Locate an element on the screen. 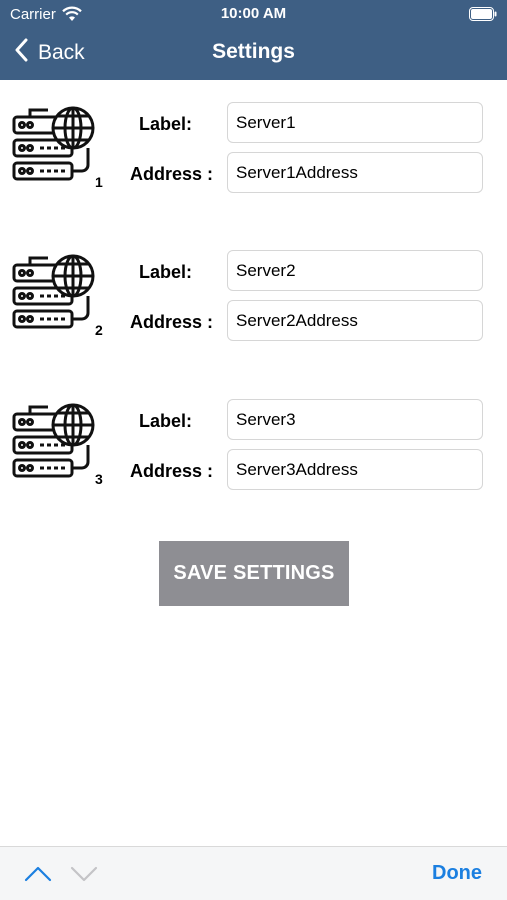  navigation-bar: Carrier 10:00 AM Back Settings is located at coordinates (253, 40).